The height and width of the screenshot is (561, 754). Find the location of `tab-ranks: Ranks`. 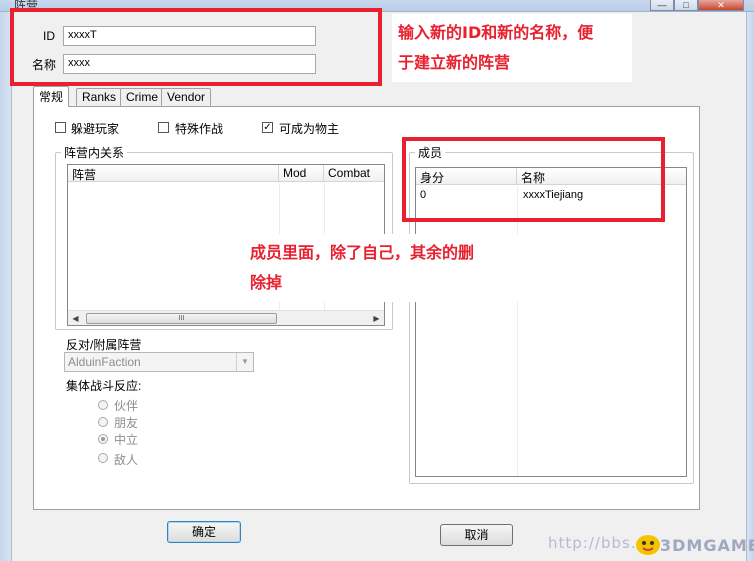

tab-ranks: Ranks is located at coordinates (99, 97).